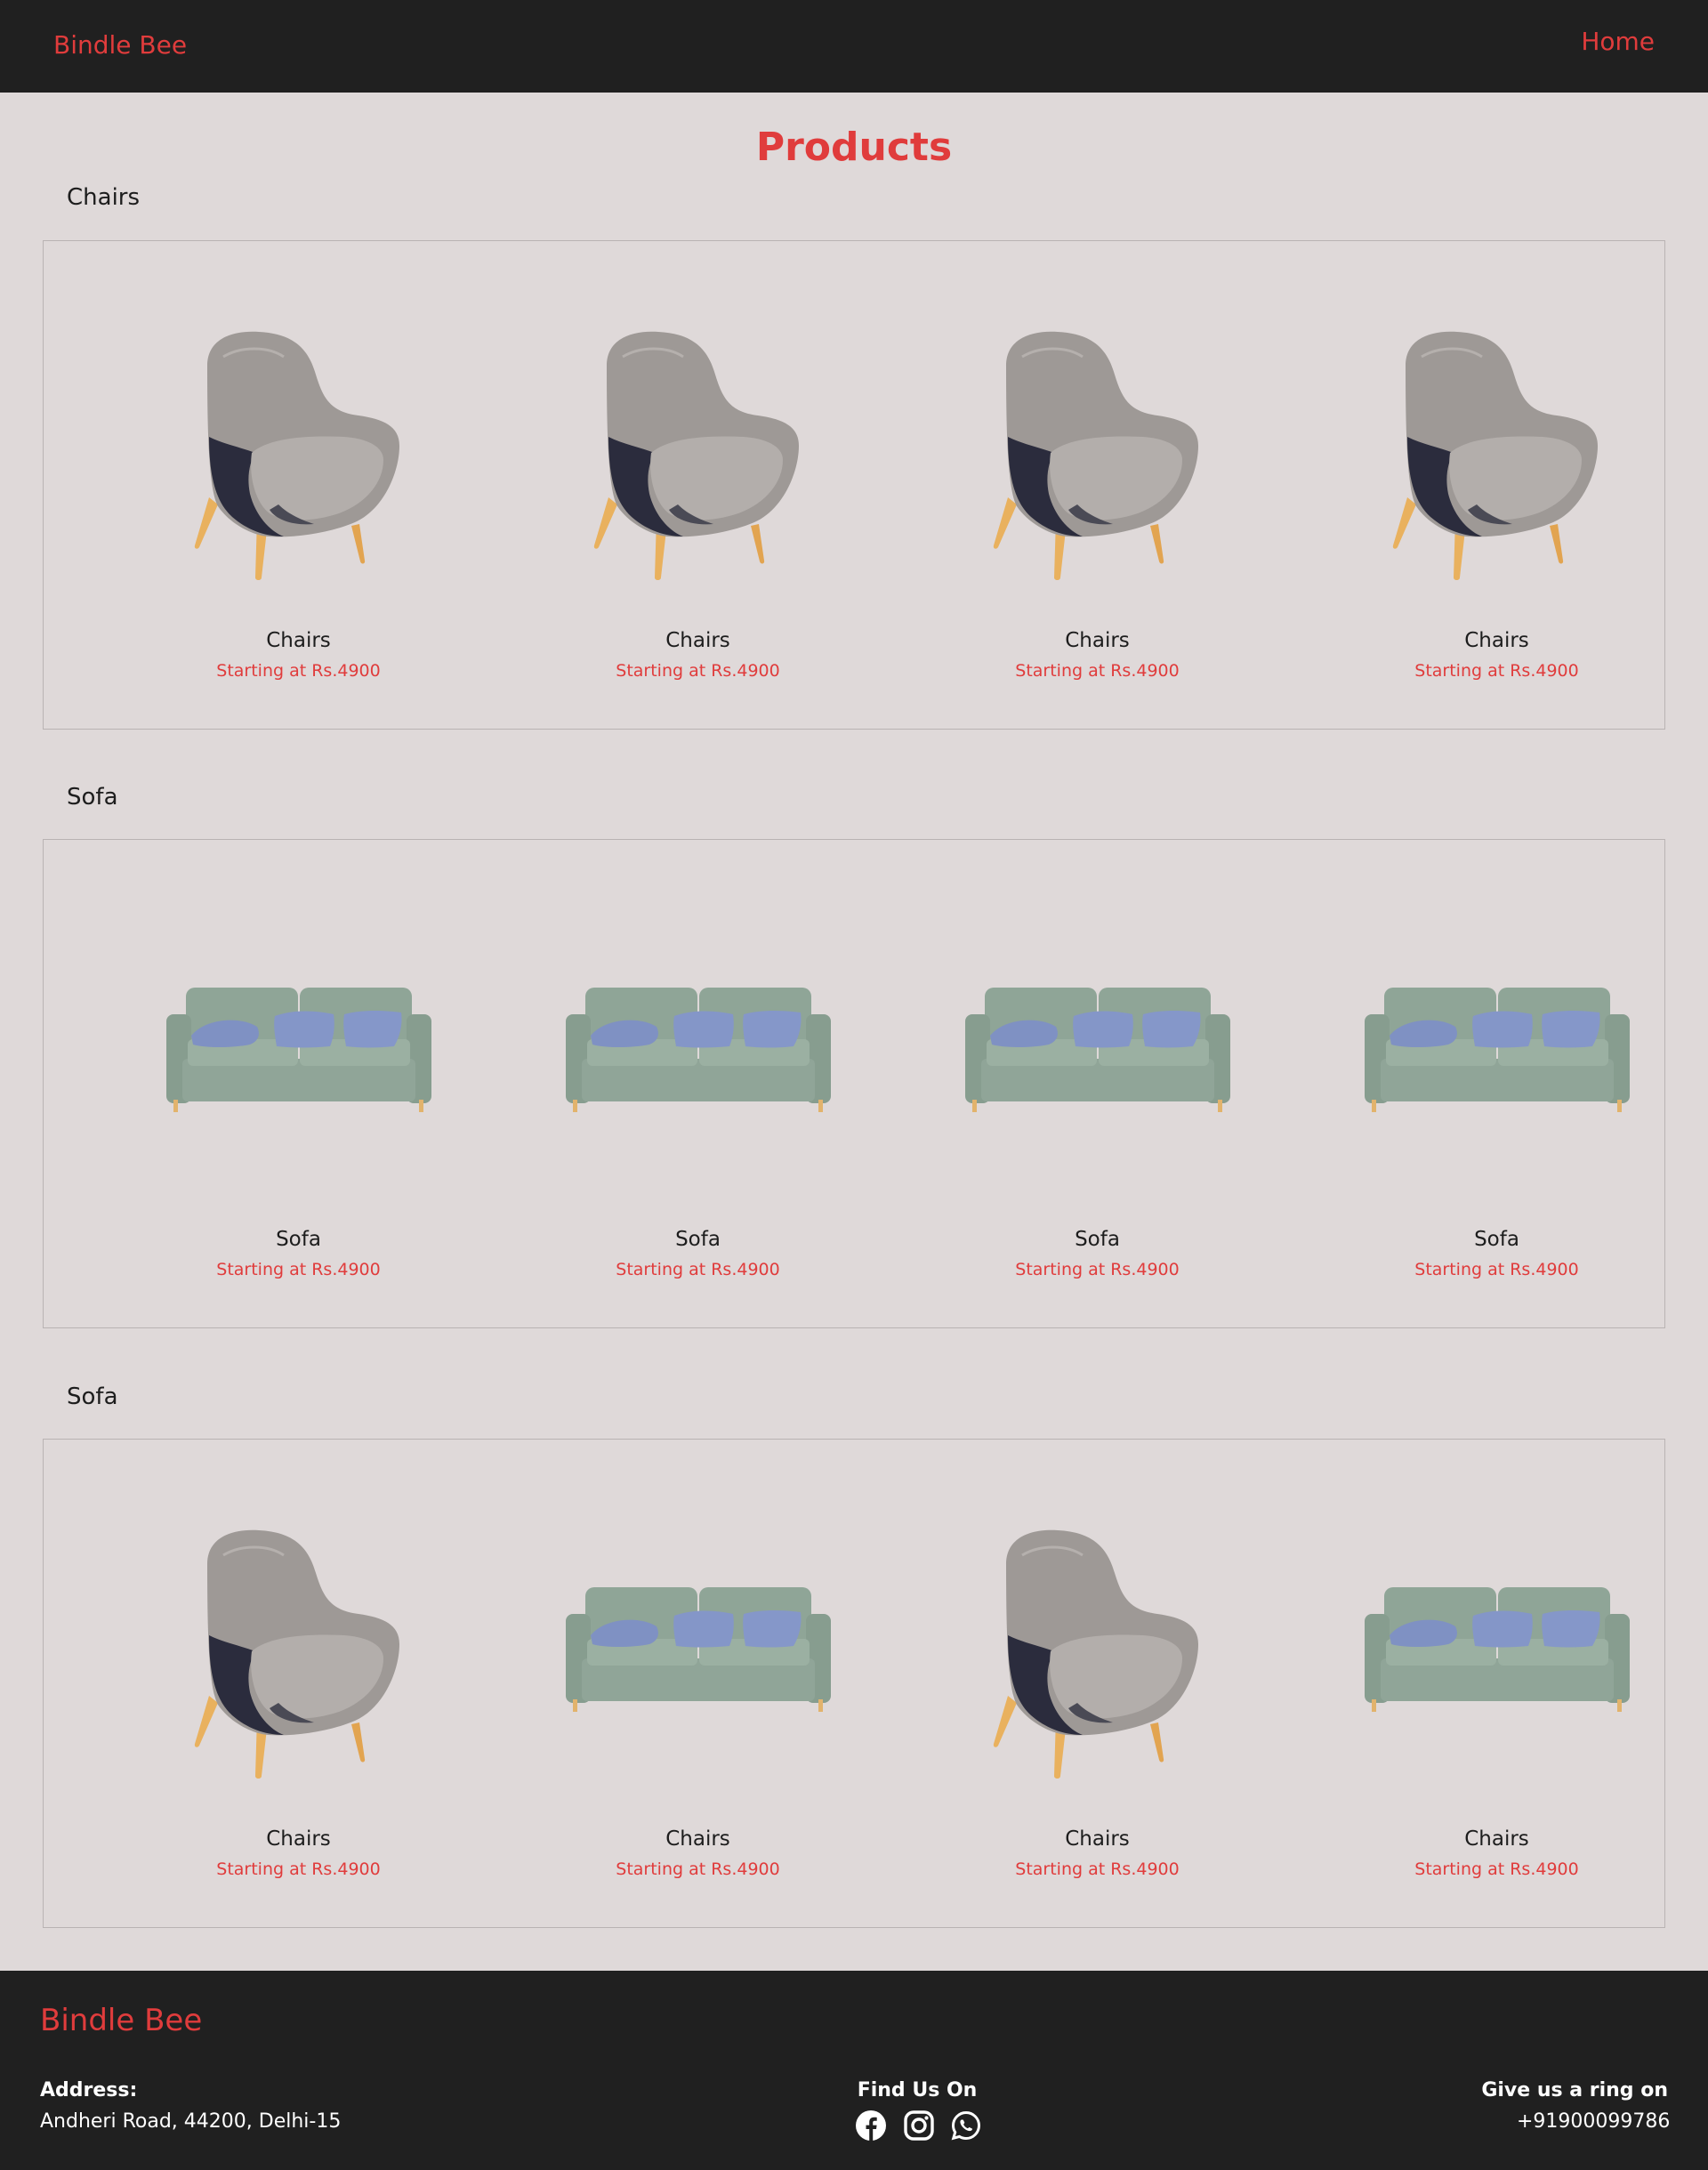  What do you see at coordinates (966, 2125) in the screenshot?
I see `whatsapp-icon` at bounding box center [966, 2125].